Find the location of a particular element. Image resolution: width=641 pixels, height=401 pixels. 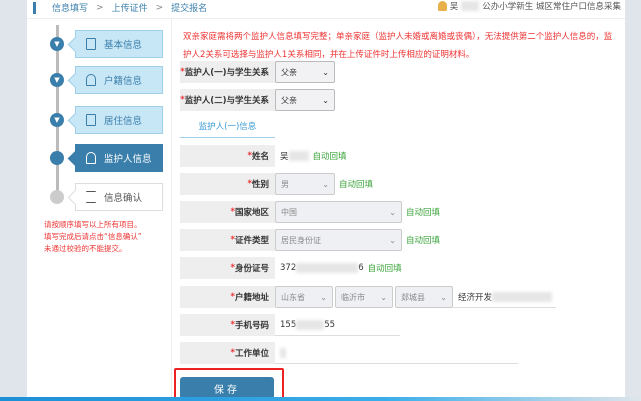

step-label: 信息确认 is located at coordinates (123, 198).